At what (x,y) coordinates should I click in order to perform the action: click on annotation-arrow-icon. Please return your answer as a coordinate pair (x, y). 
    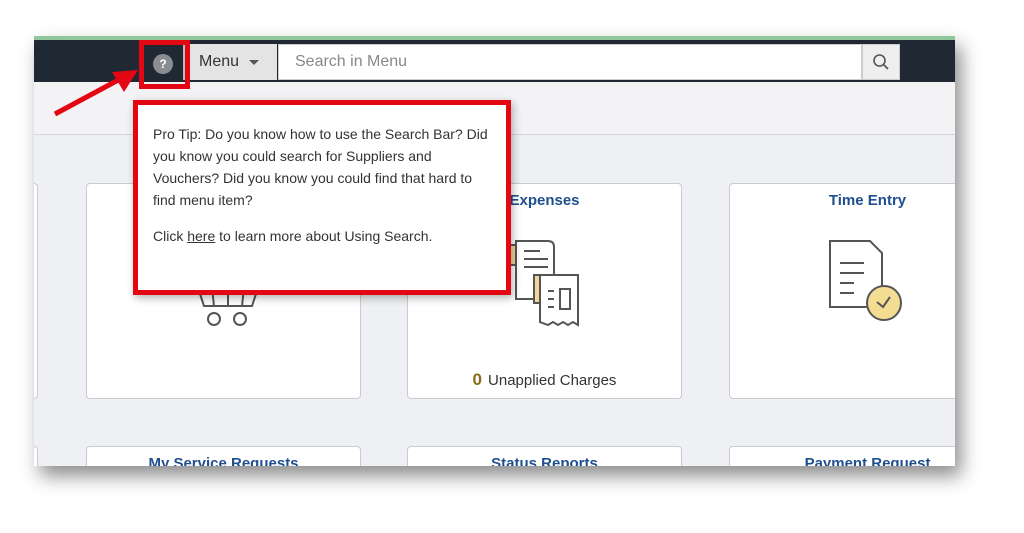
    Looking at the image, I should click on (95, 93).